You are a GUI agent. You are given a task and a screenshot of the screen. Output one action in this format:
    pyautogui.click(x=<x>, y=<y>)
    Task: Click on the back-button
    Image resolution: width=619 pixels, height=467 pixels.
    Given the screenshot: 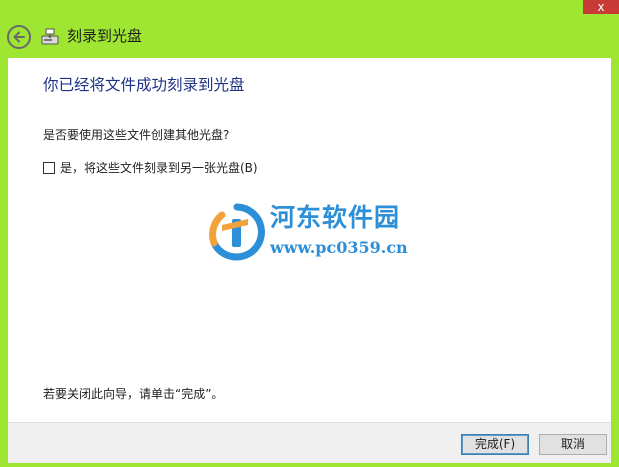 What is the action you would take?
    pyautogui.click(x=19, y=37)
    